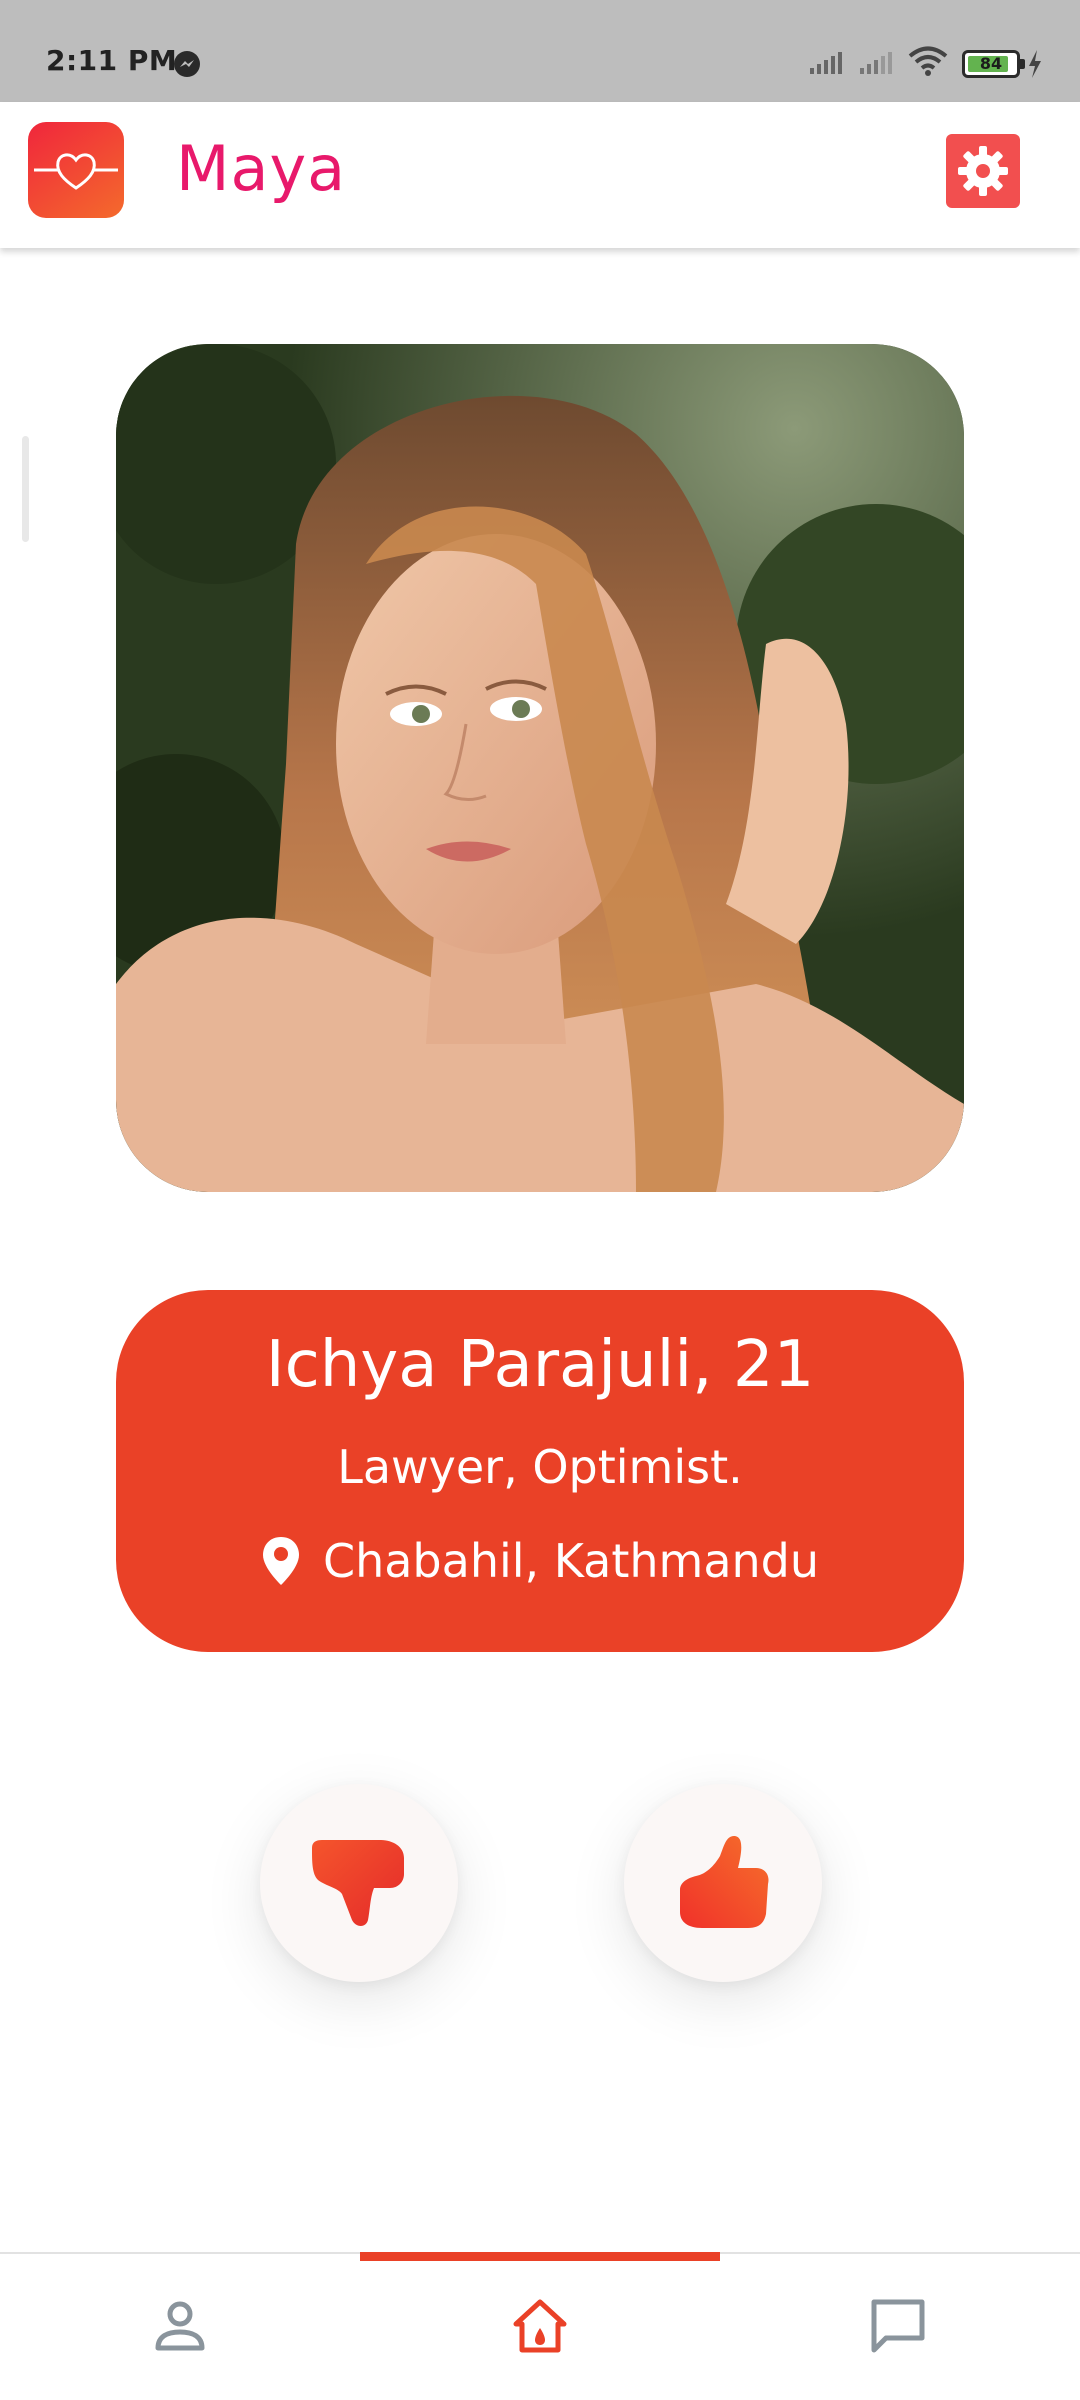  I want to click on home-icon, so click(540, 2326).